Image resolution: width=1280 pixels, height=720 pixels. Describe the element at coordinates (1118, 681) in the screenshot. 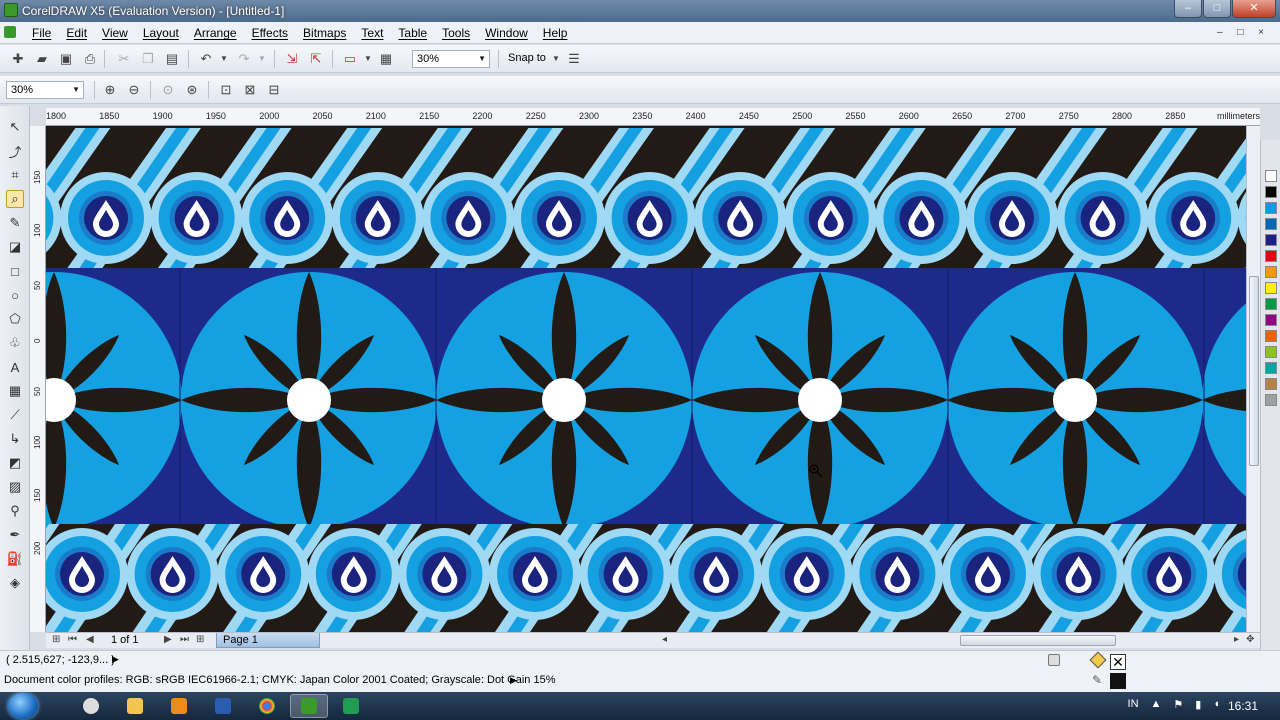

I see `outline-color-swatch` at that location.